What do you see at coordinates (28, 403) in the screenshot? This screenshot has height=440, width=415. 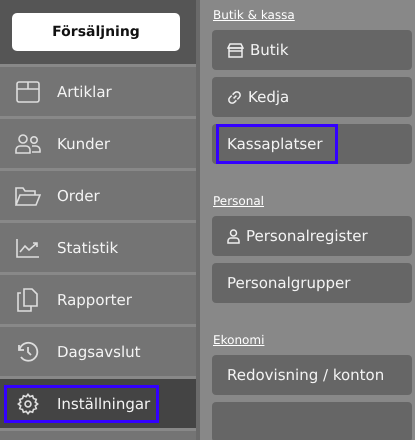 I see `settings-icon` at bounding box center [28, 403].